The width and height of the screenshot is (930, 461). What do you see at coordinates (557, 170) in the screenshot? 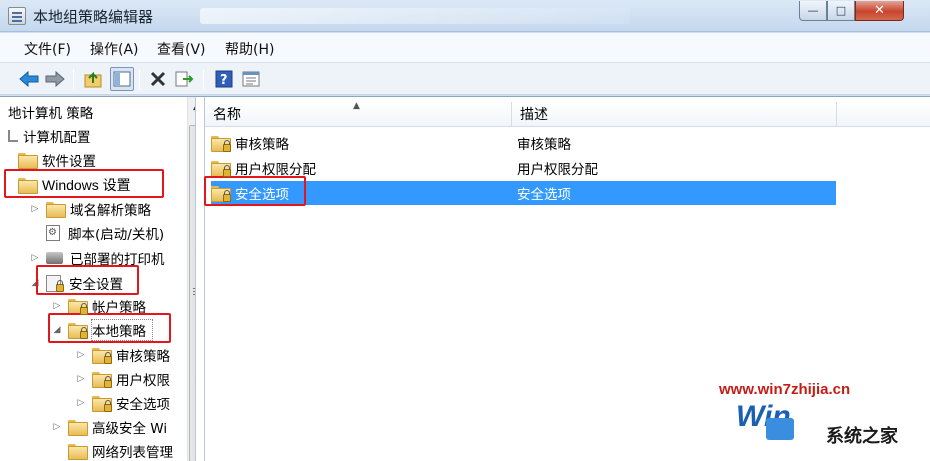
I see `list-item-description: 用户权限分配` at bounding box center [557, 170].